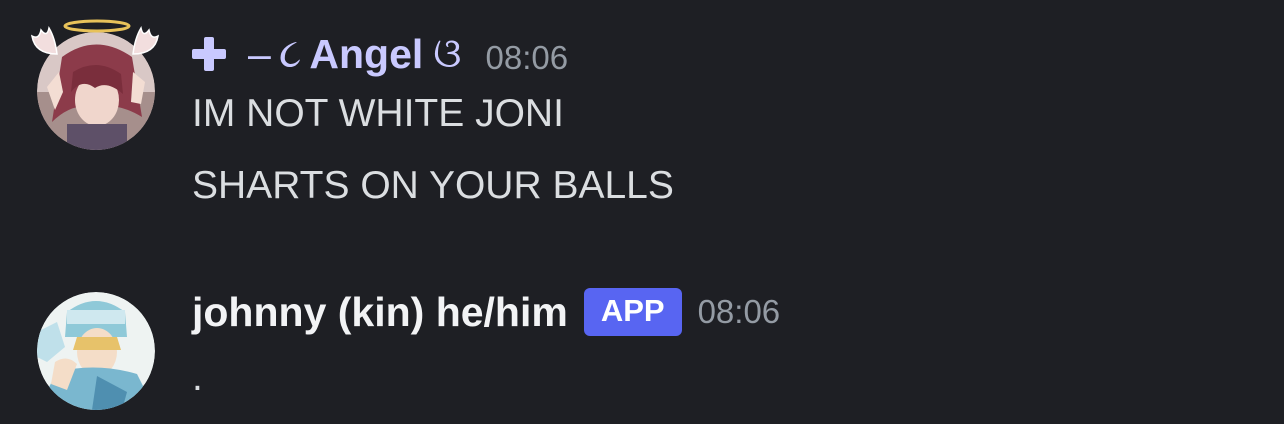  I want to click on username-prefix: –, so click(259, 53).